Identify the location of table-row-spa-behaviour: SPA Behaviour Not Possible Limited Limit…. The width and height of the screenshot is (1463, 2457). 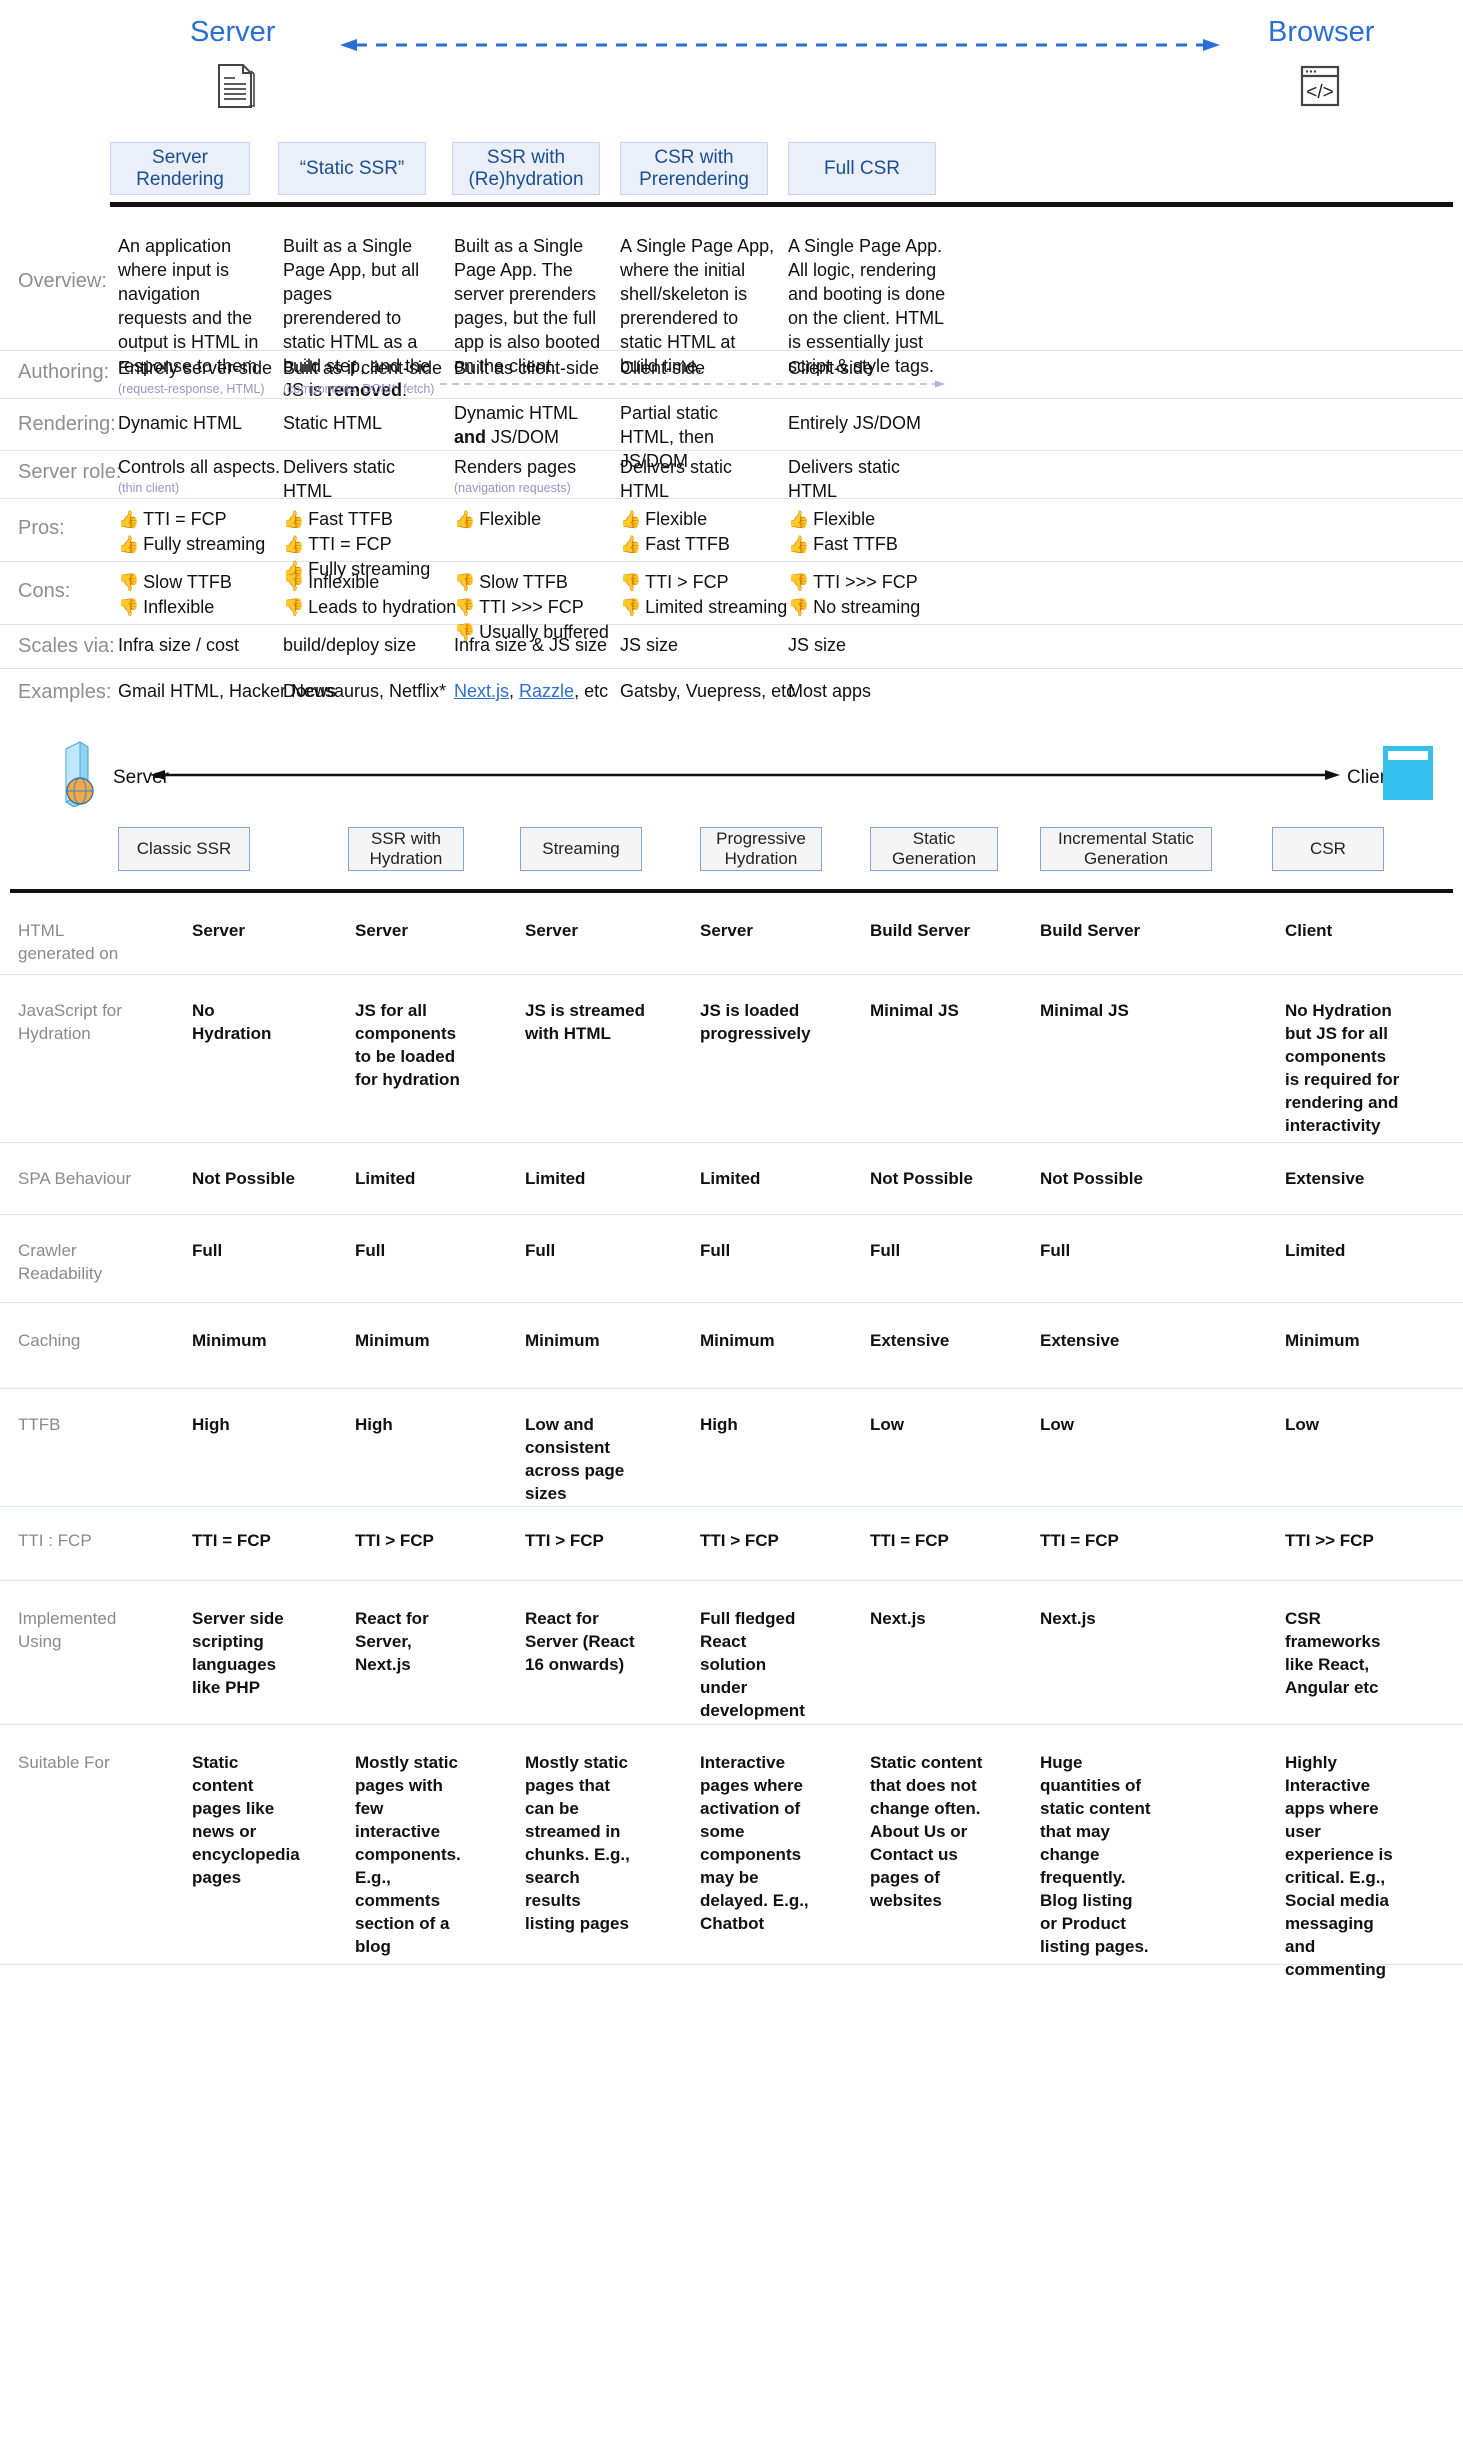
(731, 1179).